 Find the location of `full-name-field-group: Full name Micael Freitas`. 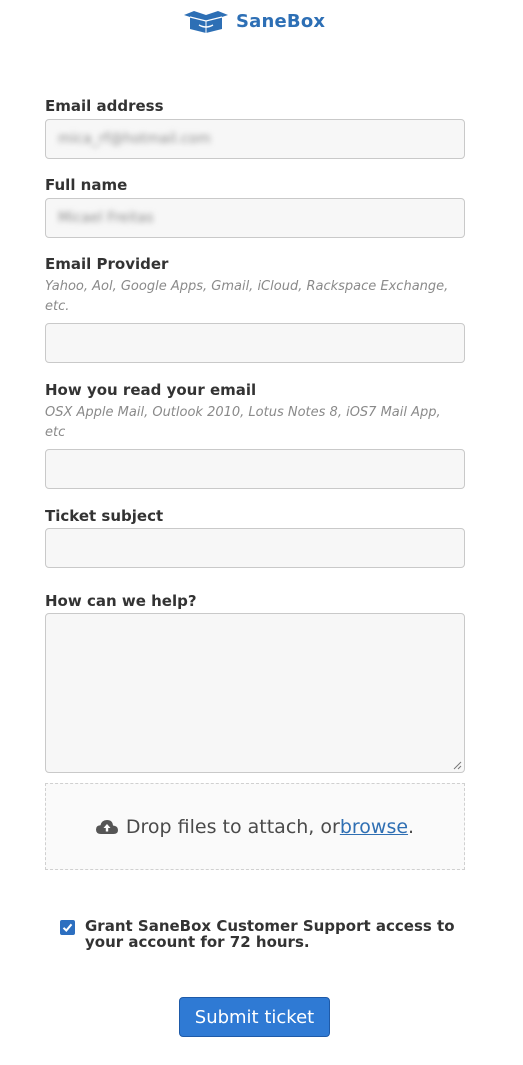

full-name-field-group: Full name Micael Freitas is located at coordinates (255, 207).